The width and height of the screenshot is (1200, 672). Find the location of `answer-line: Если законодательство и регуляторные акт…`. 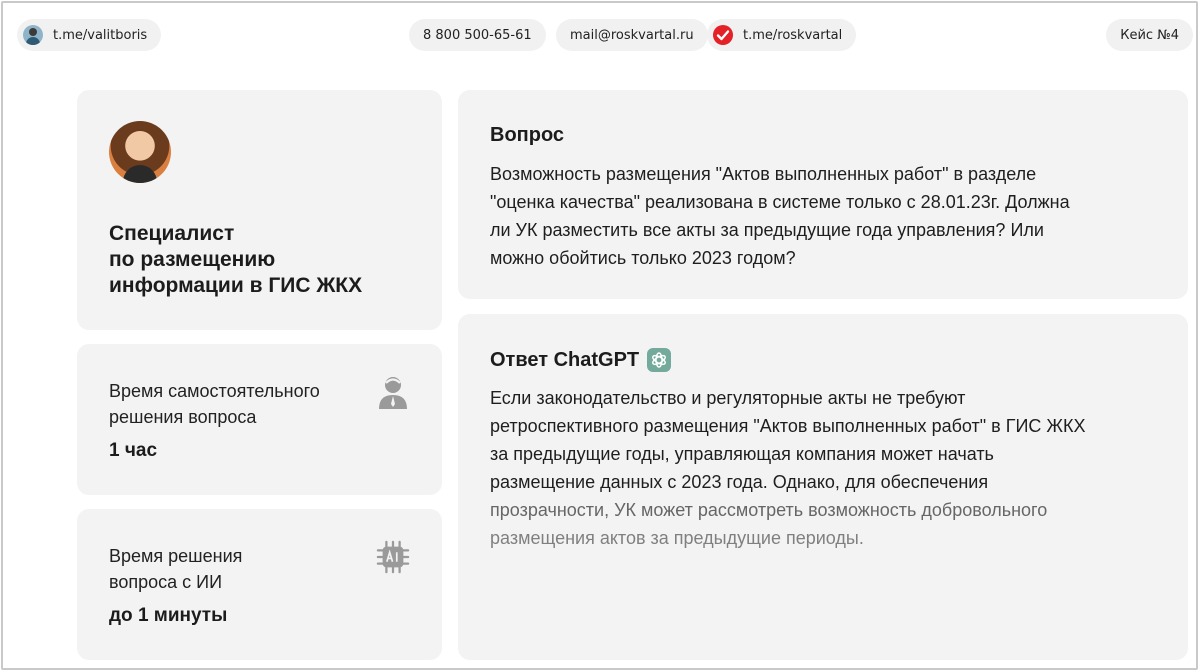

answer-line: Если законодательство и регуляторные акт… is located at coordinates (728, 398).